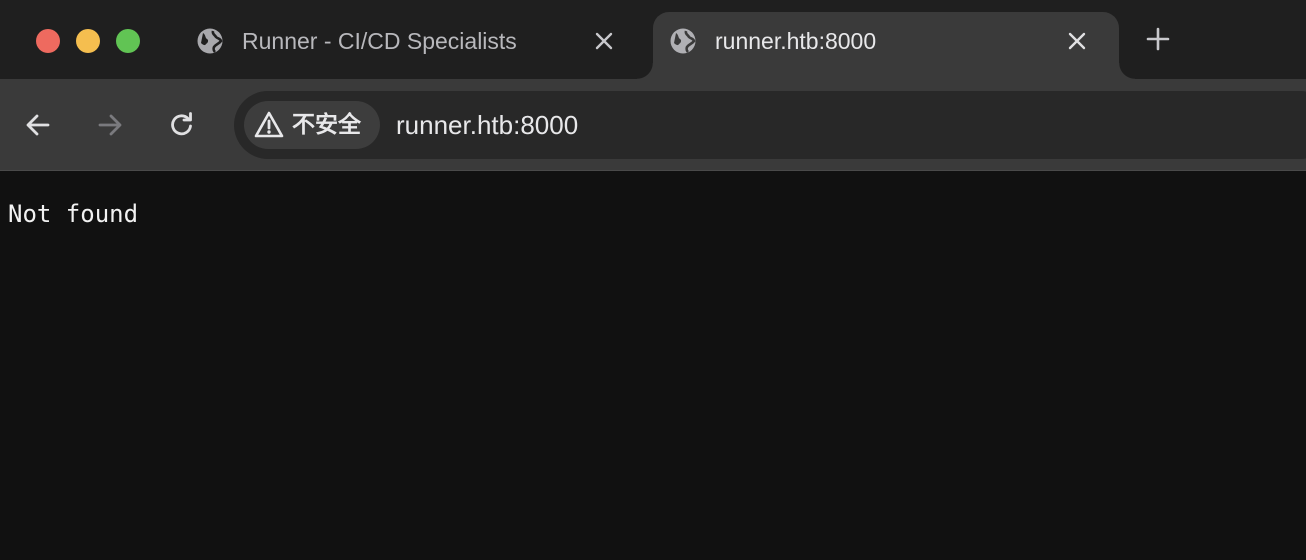 The width and height of the screenshot is (1306, 560). I want to click on tab-title: Runner - CI/CD Specialists, so click(379, 41).